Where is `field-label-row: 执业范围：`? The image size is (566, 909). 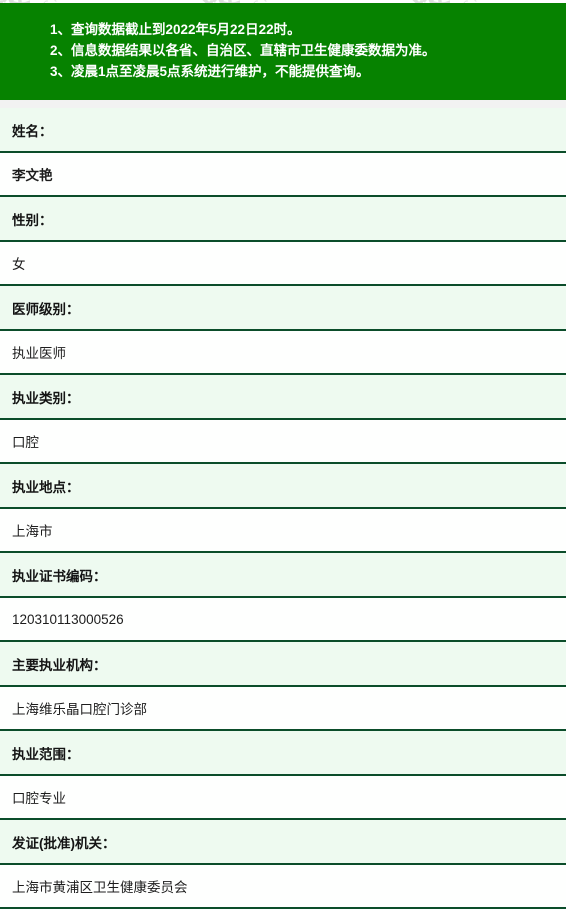
field-label-row: 执业范围： is located at coordinates (283, 753).